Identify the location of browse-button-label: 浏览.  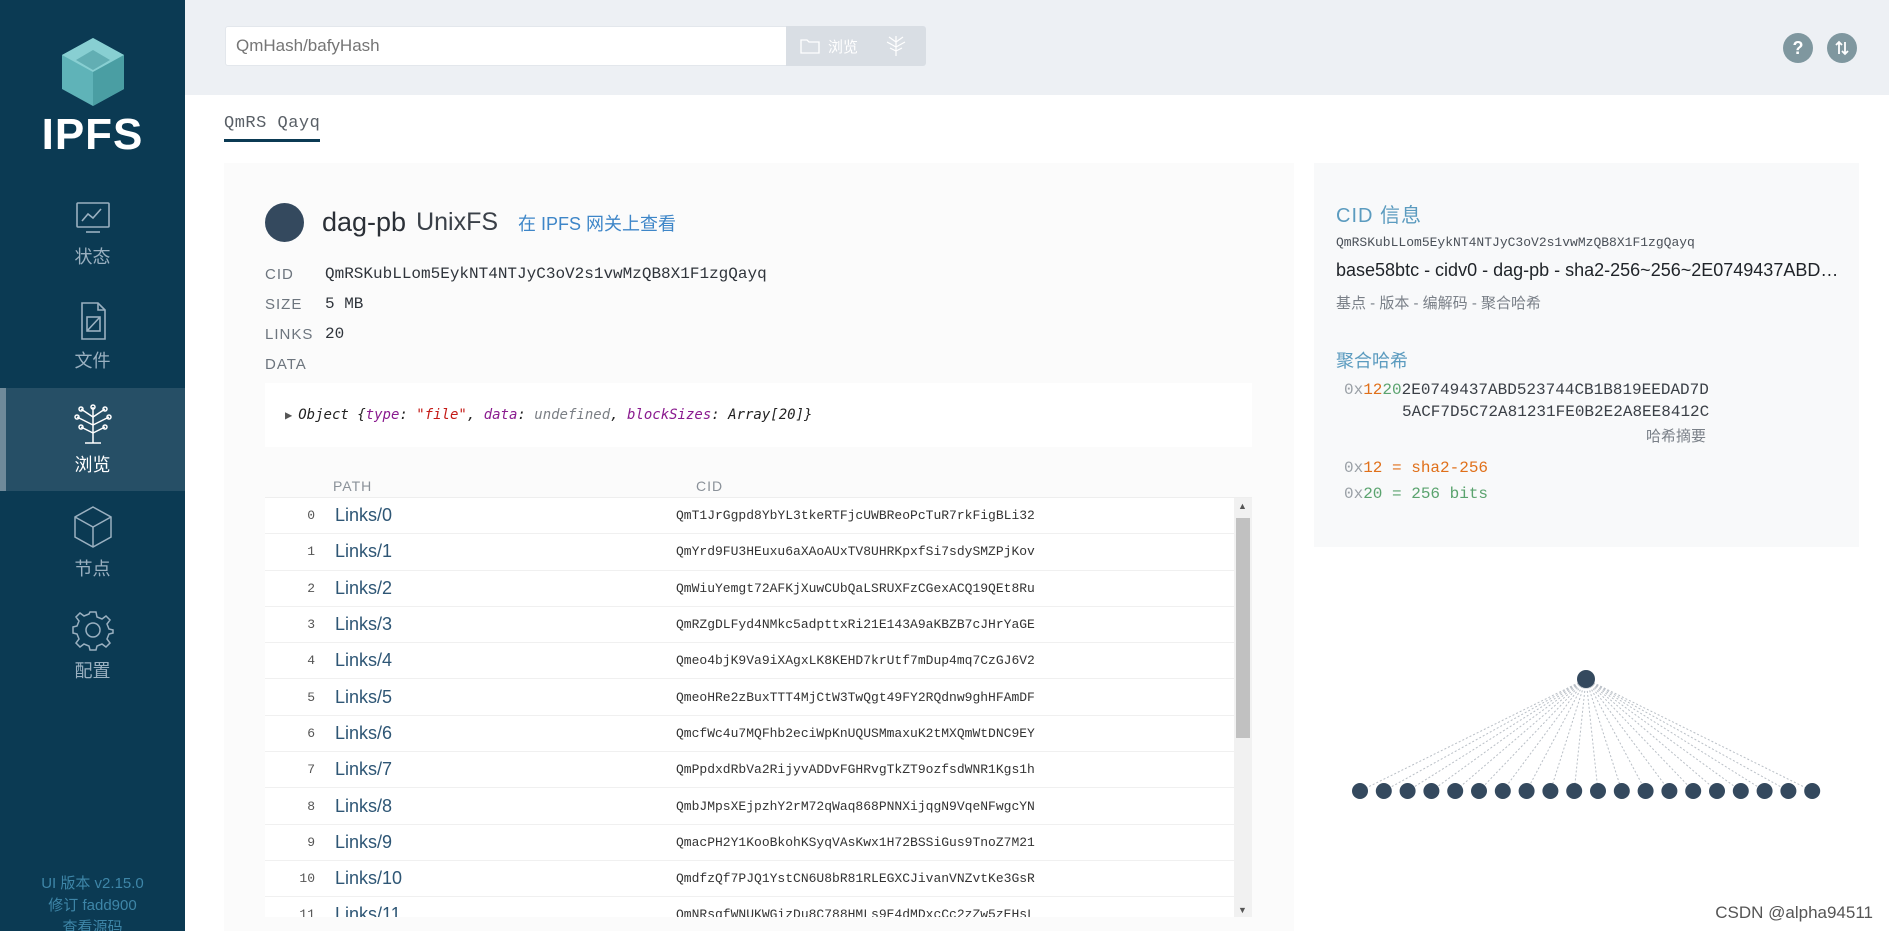
(843, 47).